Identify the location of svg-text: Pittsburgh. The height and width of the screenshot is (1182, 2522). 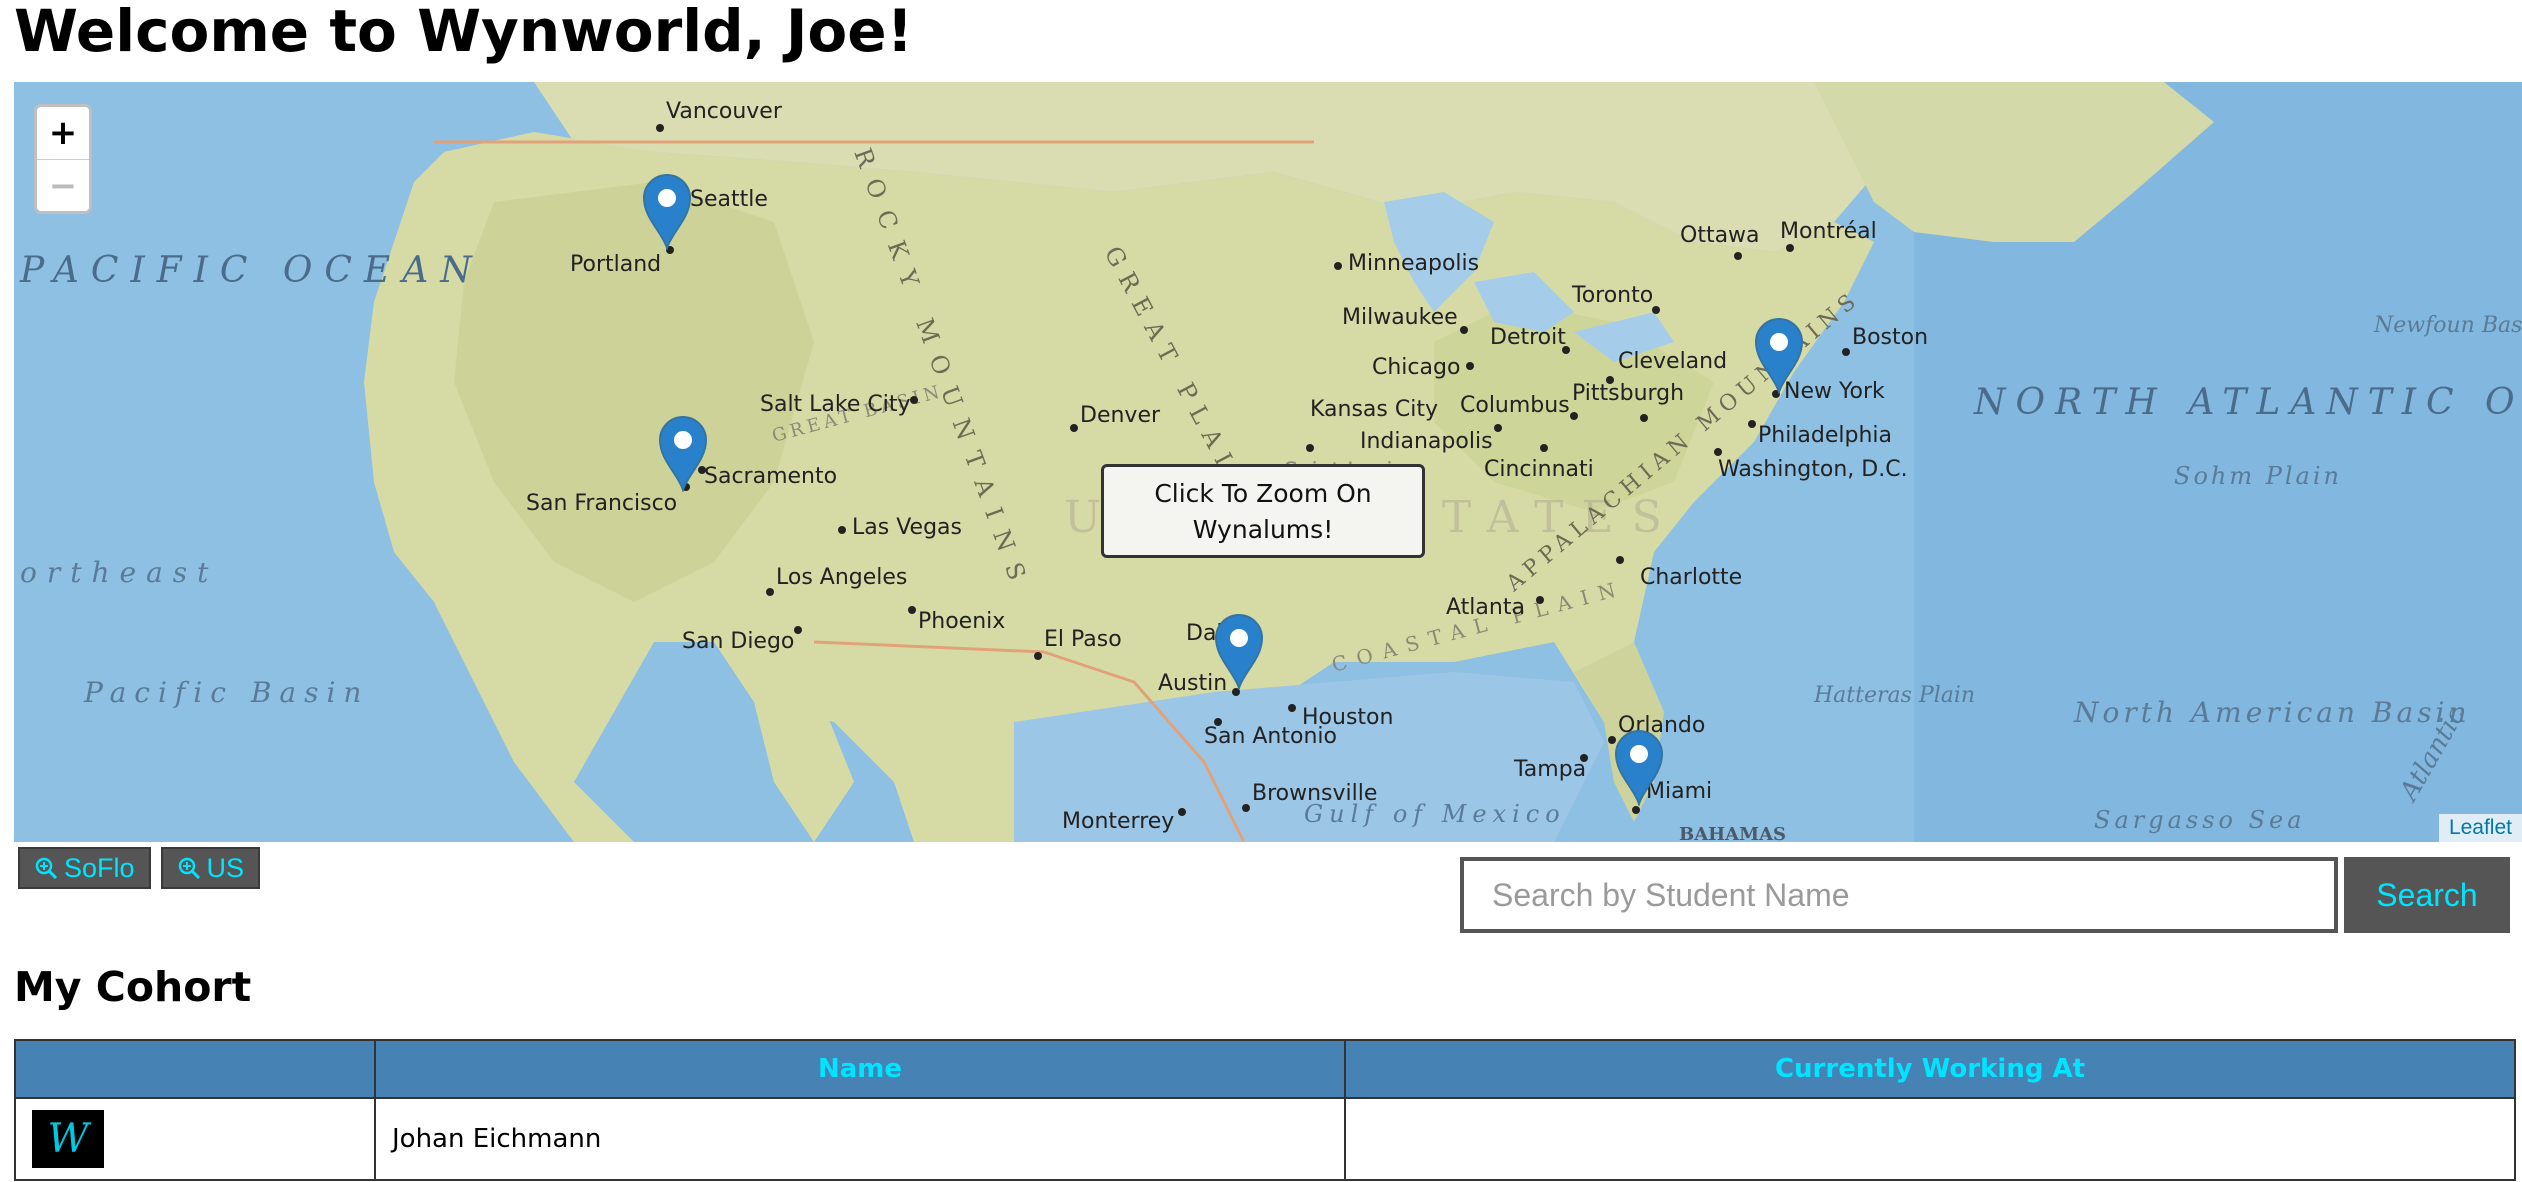
(1628, 393).